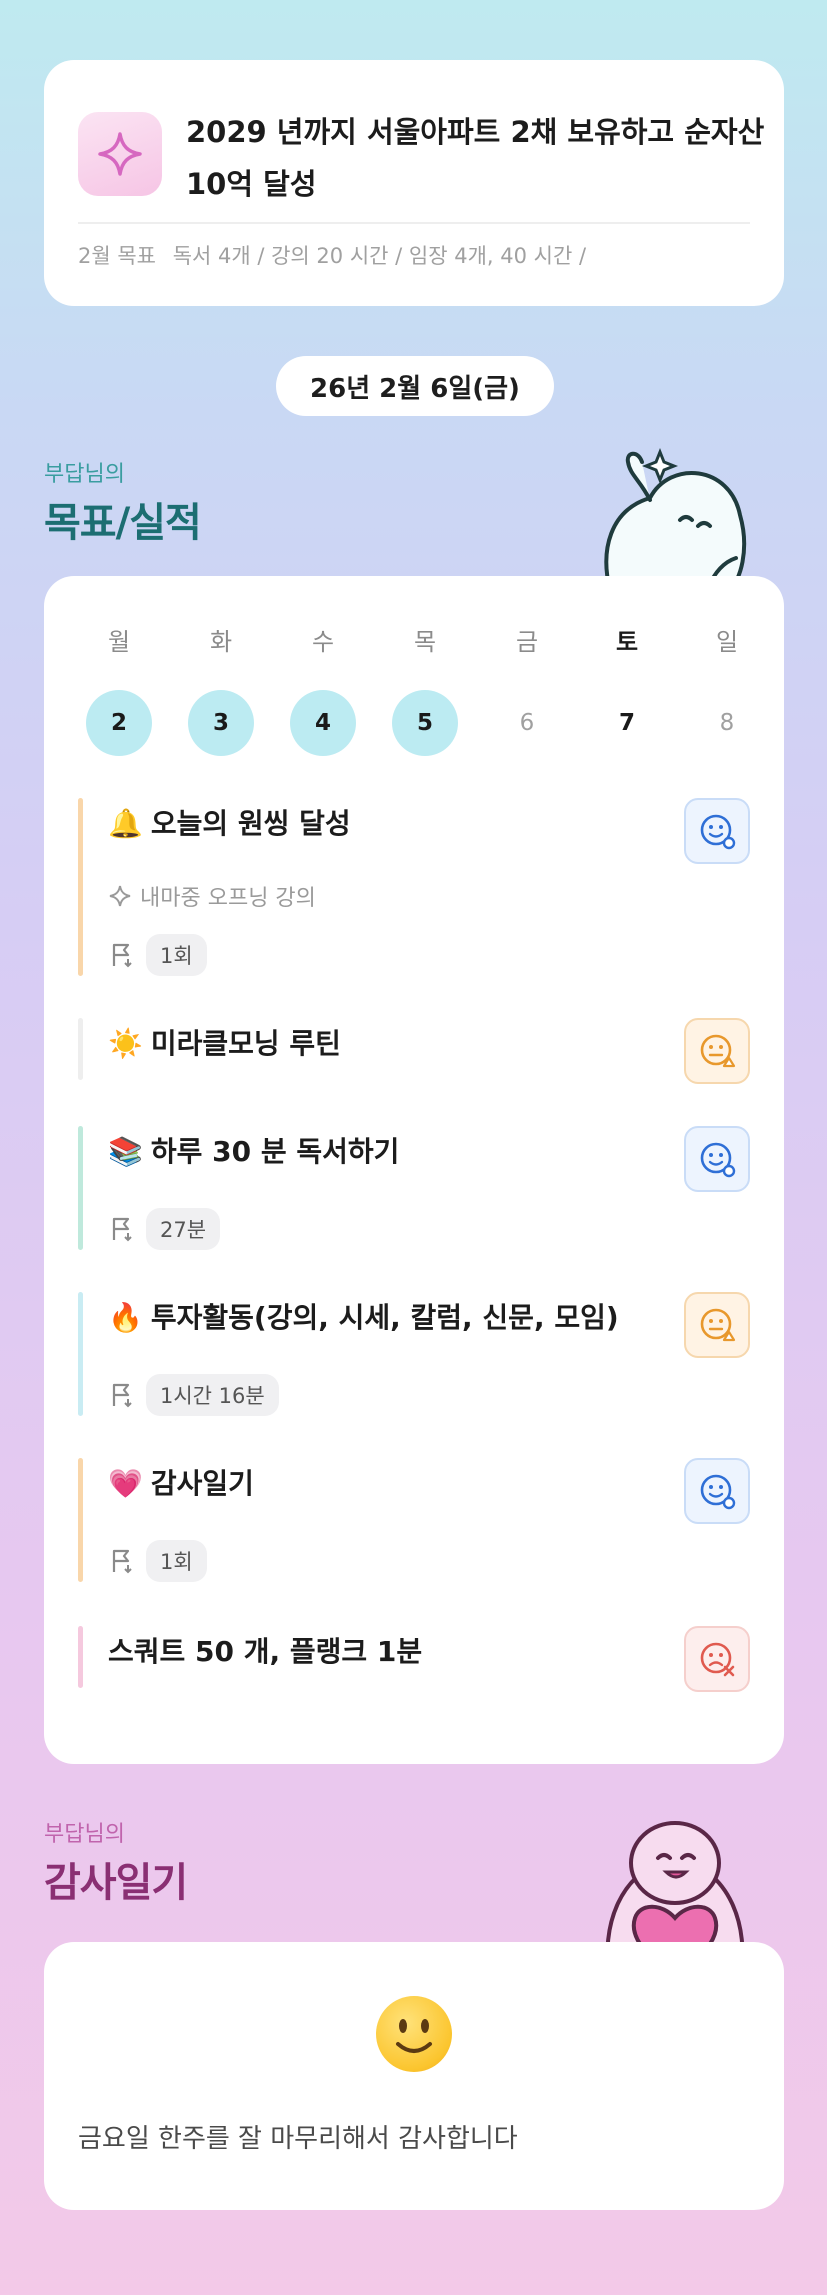 This screenshot has height=2295, width=827. What do you see at coordinates (717, 1659) in the screenshot?
I see `status-sad-icon` at bounding box center [717, 1659].